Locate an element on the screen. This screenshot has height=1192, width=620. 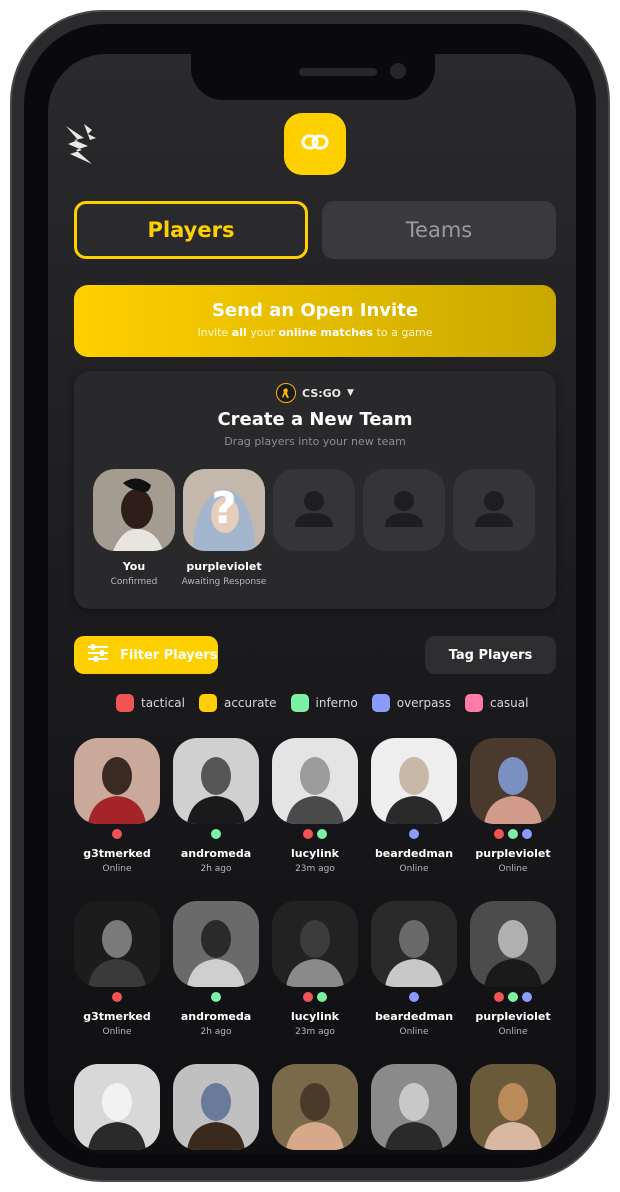
tag-legend-item: overpass is located at coordinates (411, 703).